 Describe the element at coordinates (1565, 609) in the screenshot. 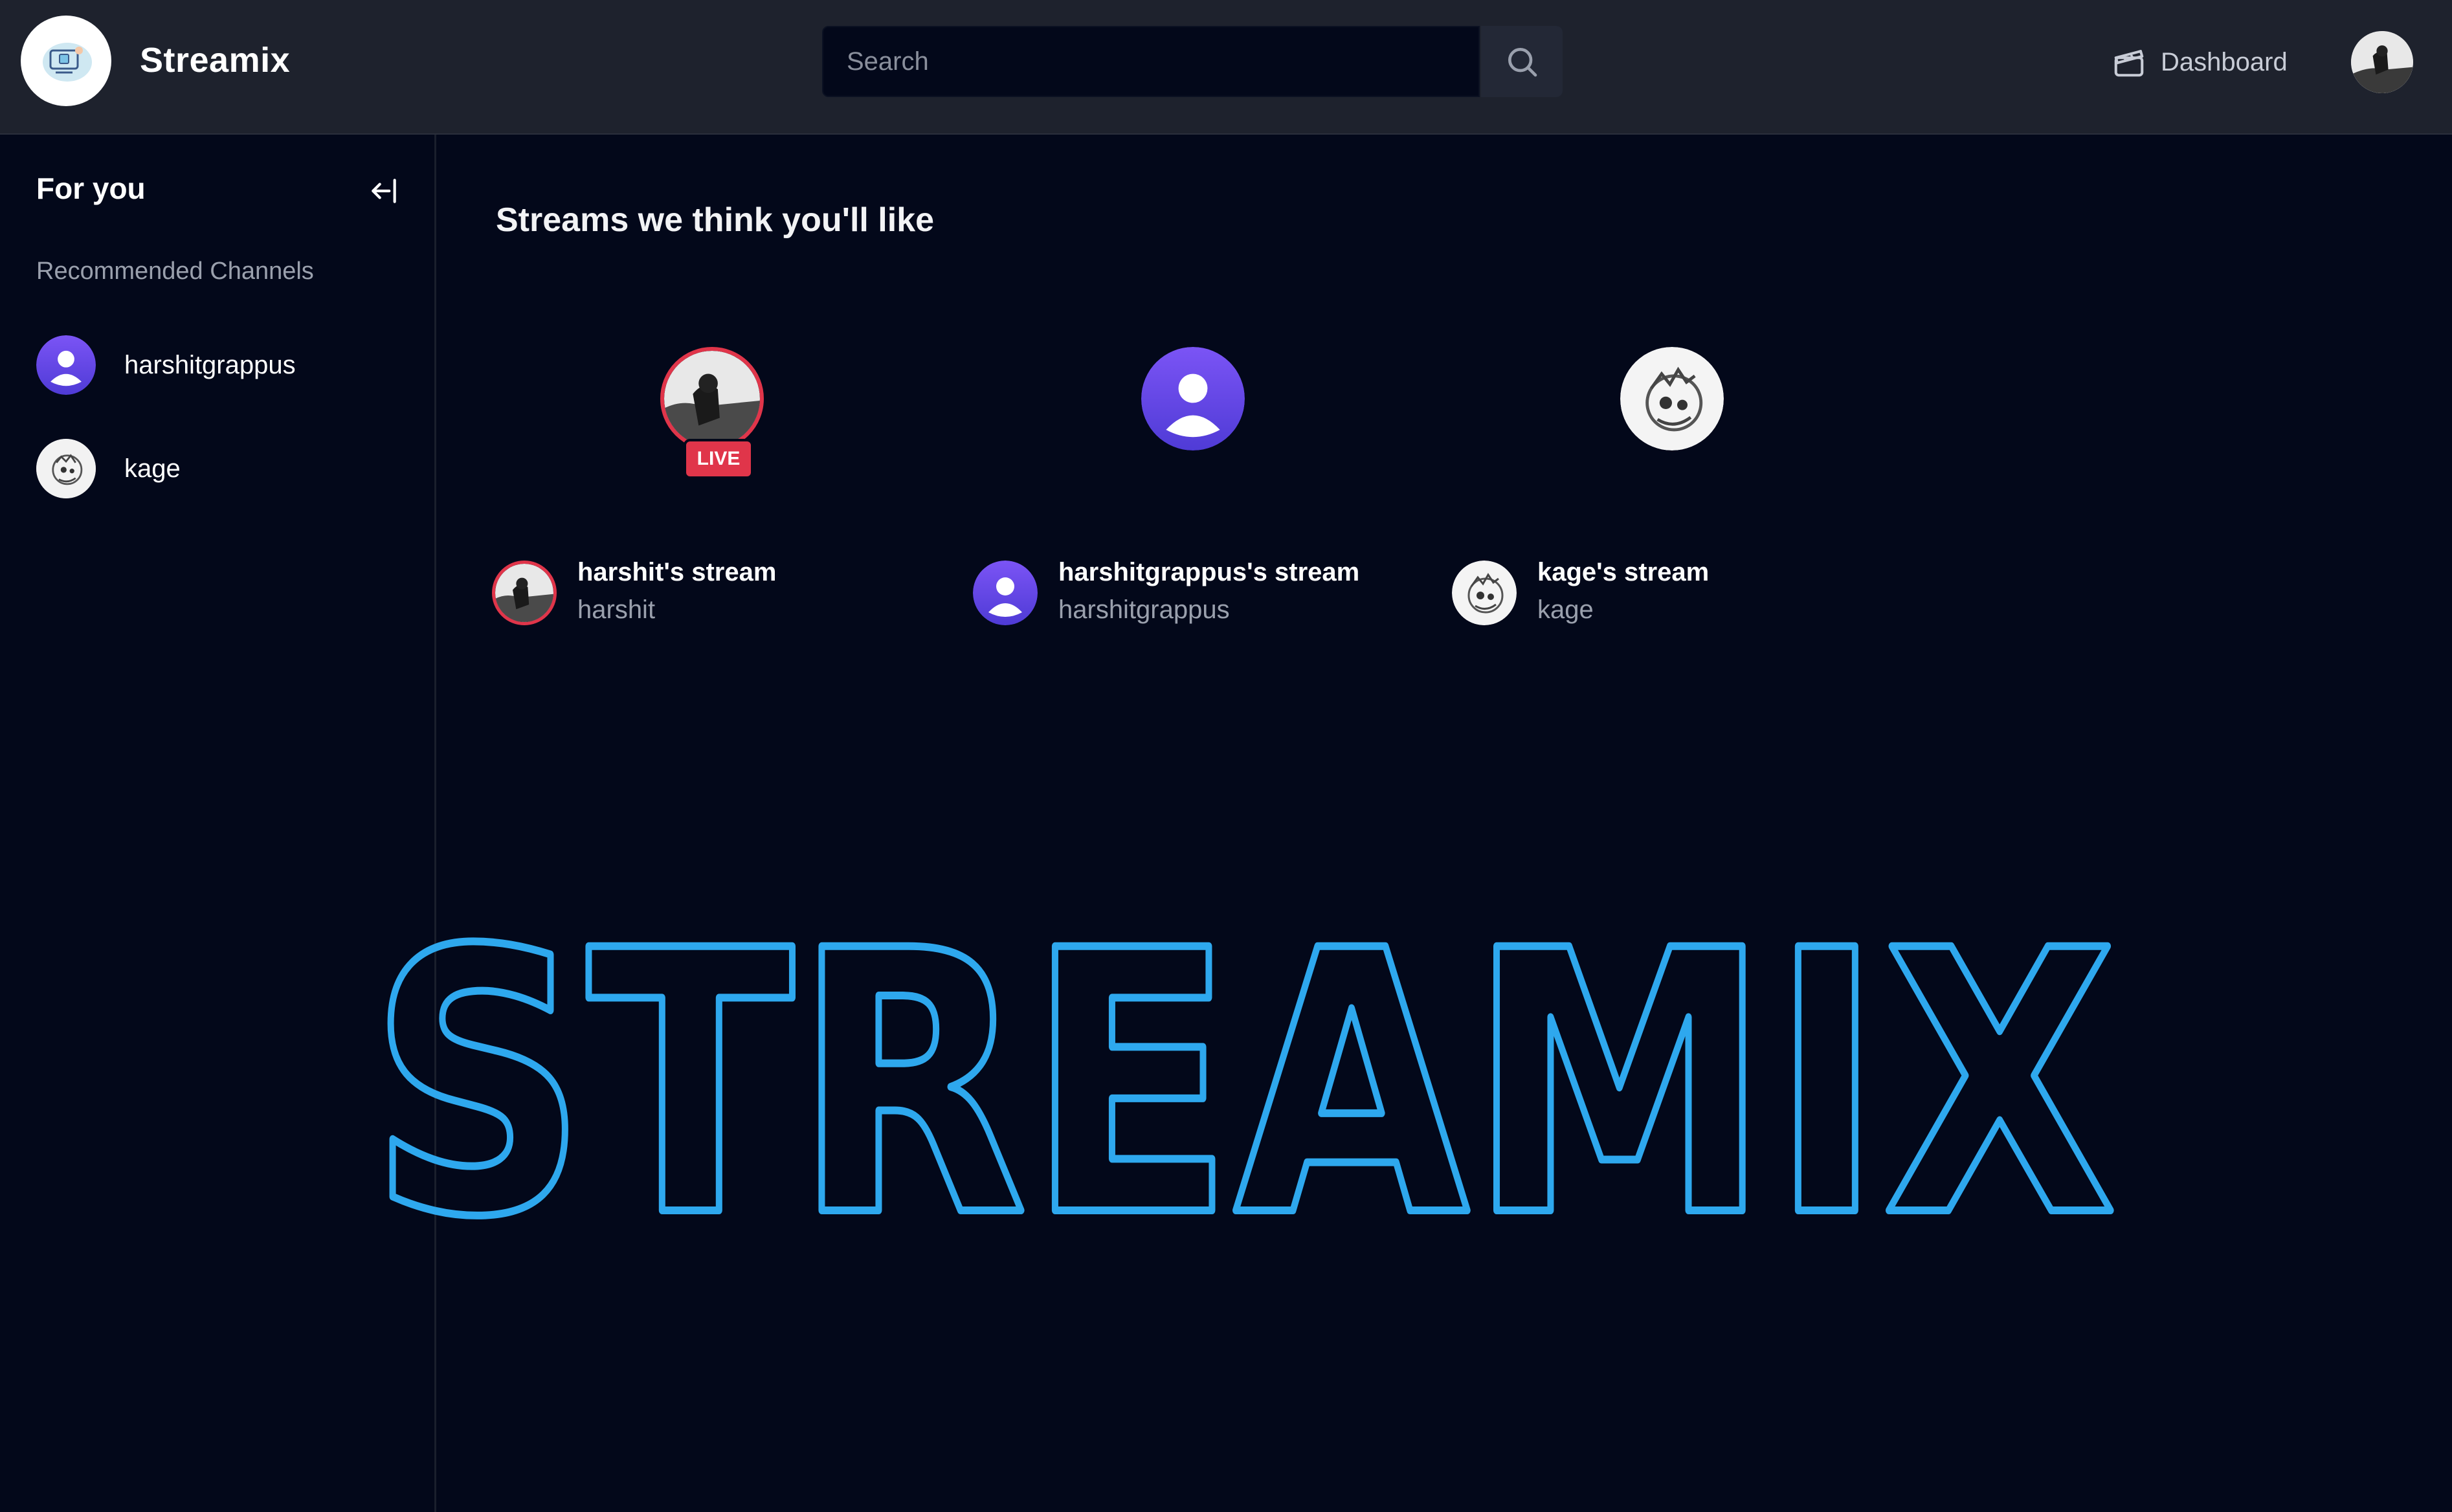

I see `stream-username: kage` at that location.